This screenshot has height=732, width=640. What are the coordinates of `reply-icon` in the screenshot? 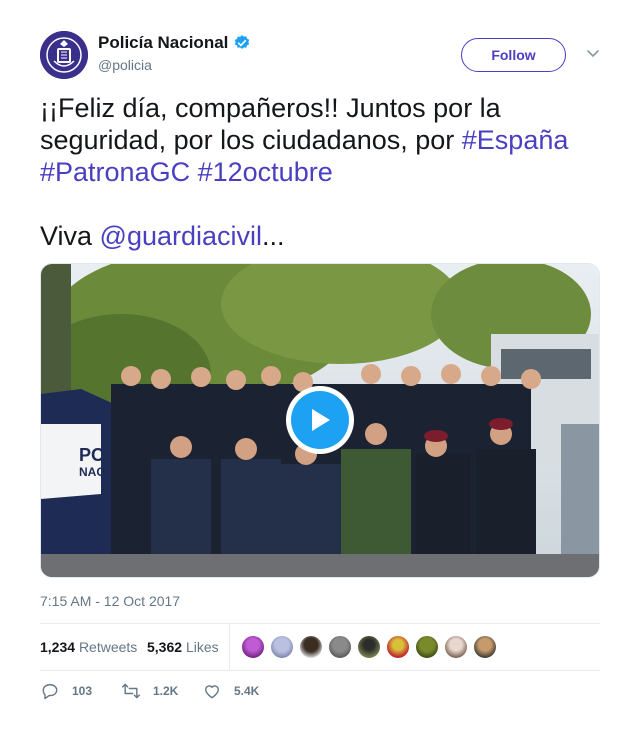 It's located at (50, 692).